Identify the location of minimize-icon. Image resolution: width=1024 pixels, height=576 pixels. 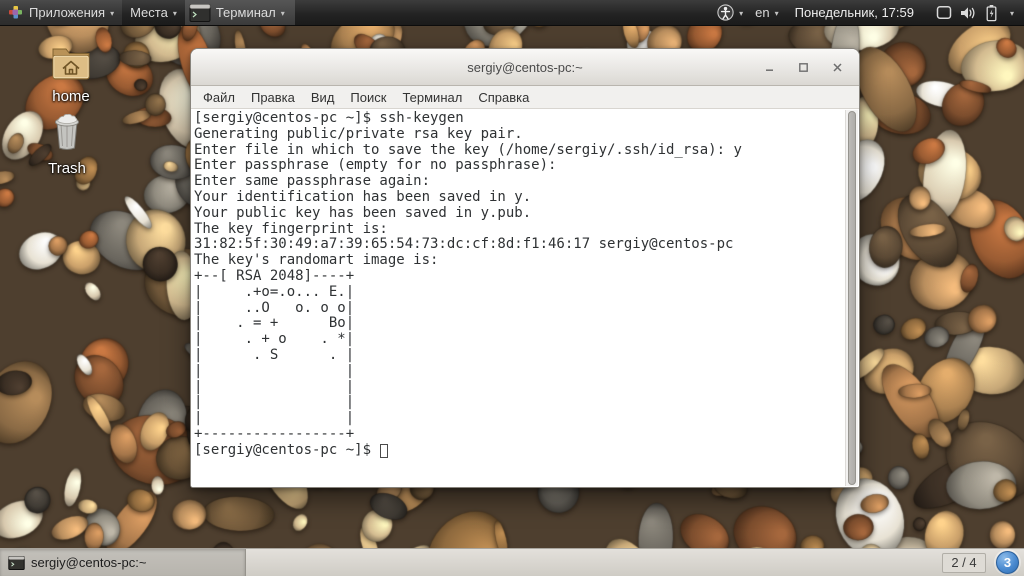
(769, 67).